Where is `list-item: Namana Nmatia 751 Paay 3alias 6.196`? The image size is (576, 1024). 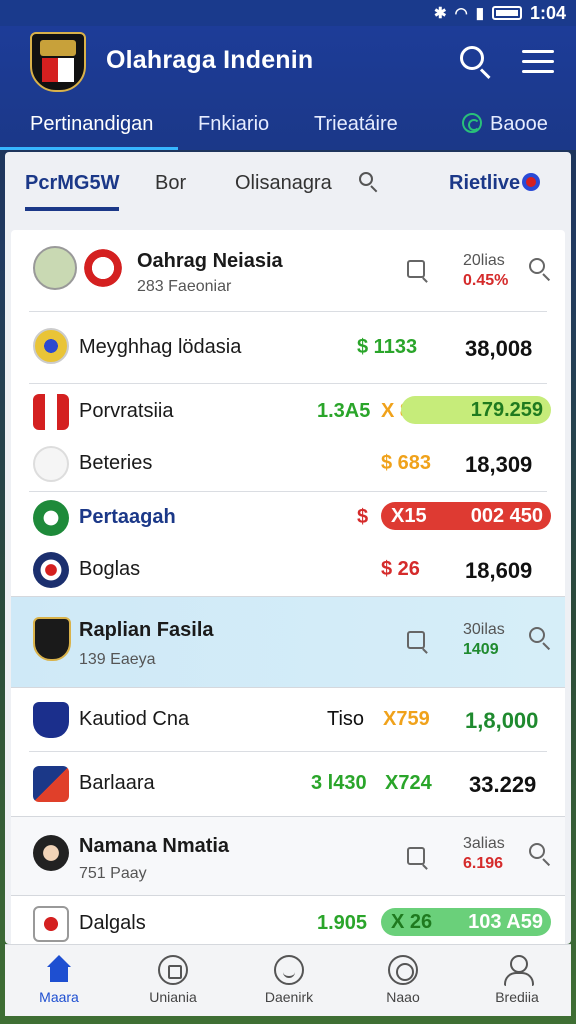
list-item: Namana Nmatia 751 Paay 3alias 6.196 is located at coordinates (288, 856).